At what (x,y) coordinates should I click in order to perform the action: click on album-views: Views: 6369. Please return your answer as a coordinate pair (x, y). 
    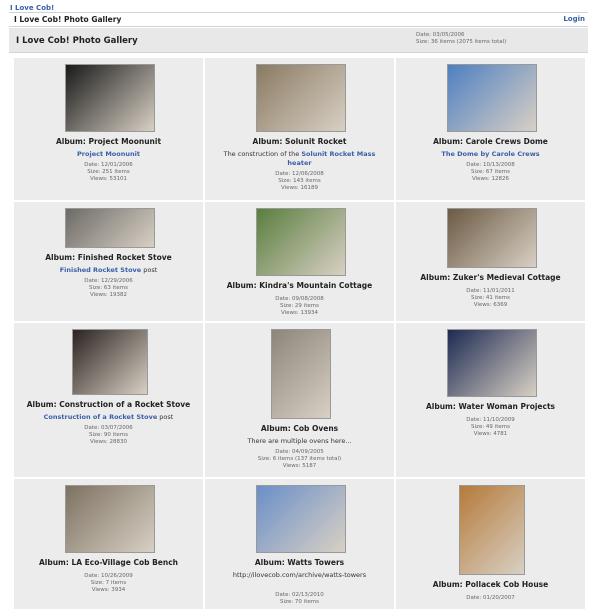
    Looking at the image, I should click on (490, 305).